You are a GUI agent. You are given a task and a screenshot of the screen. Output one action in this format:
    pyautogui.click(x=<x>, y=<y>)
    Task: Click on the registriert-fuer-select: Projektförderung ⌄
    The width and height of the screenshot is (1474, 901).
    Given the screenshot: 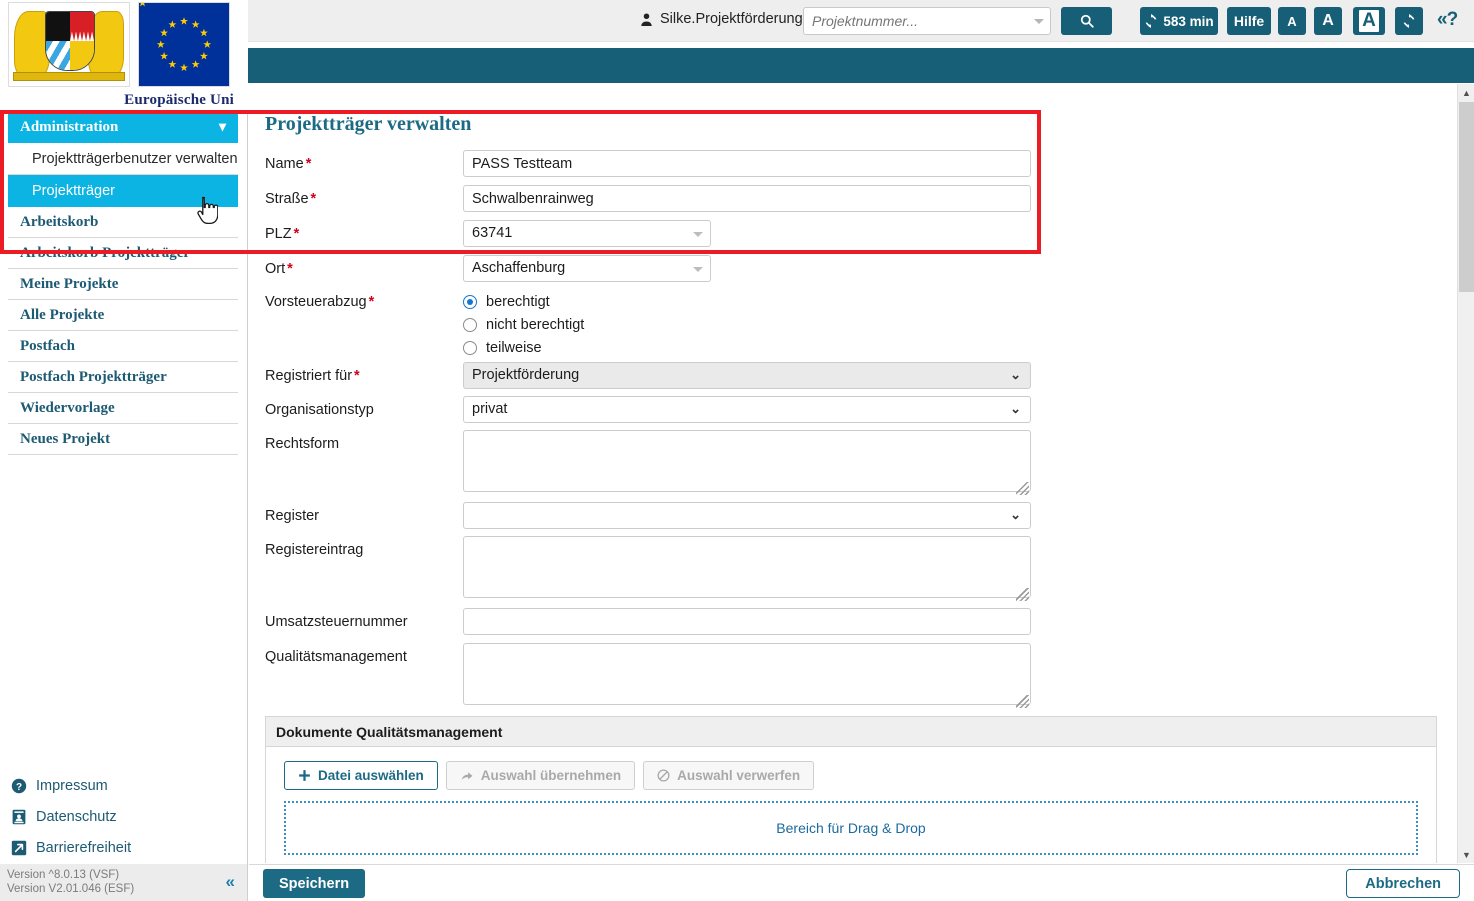 What is the action you would take?
    pyautogui.click(x=747, y=375)
    